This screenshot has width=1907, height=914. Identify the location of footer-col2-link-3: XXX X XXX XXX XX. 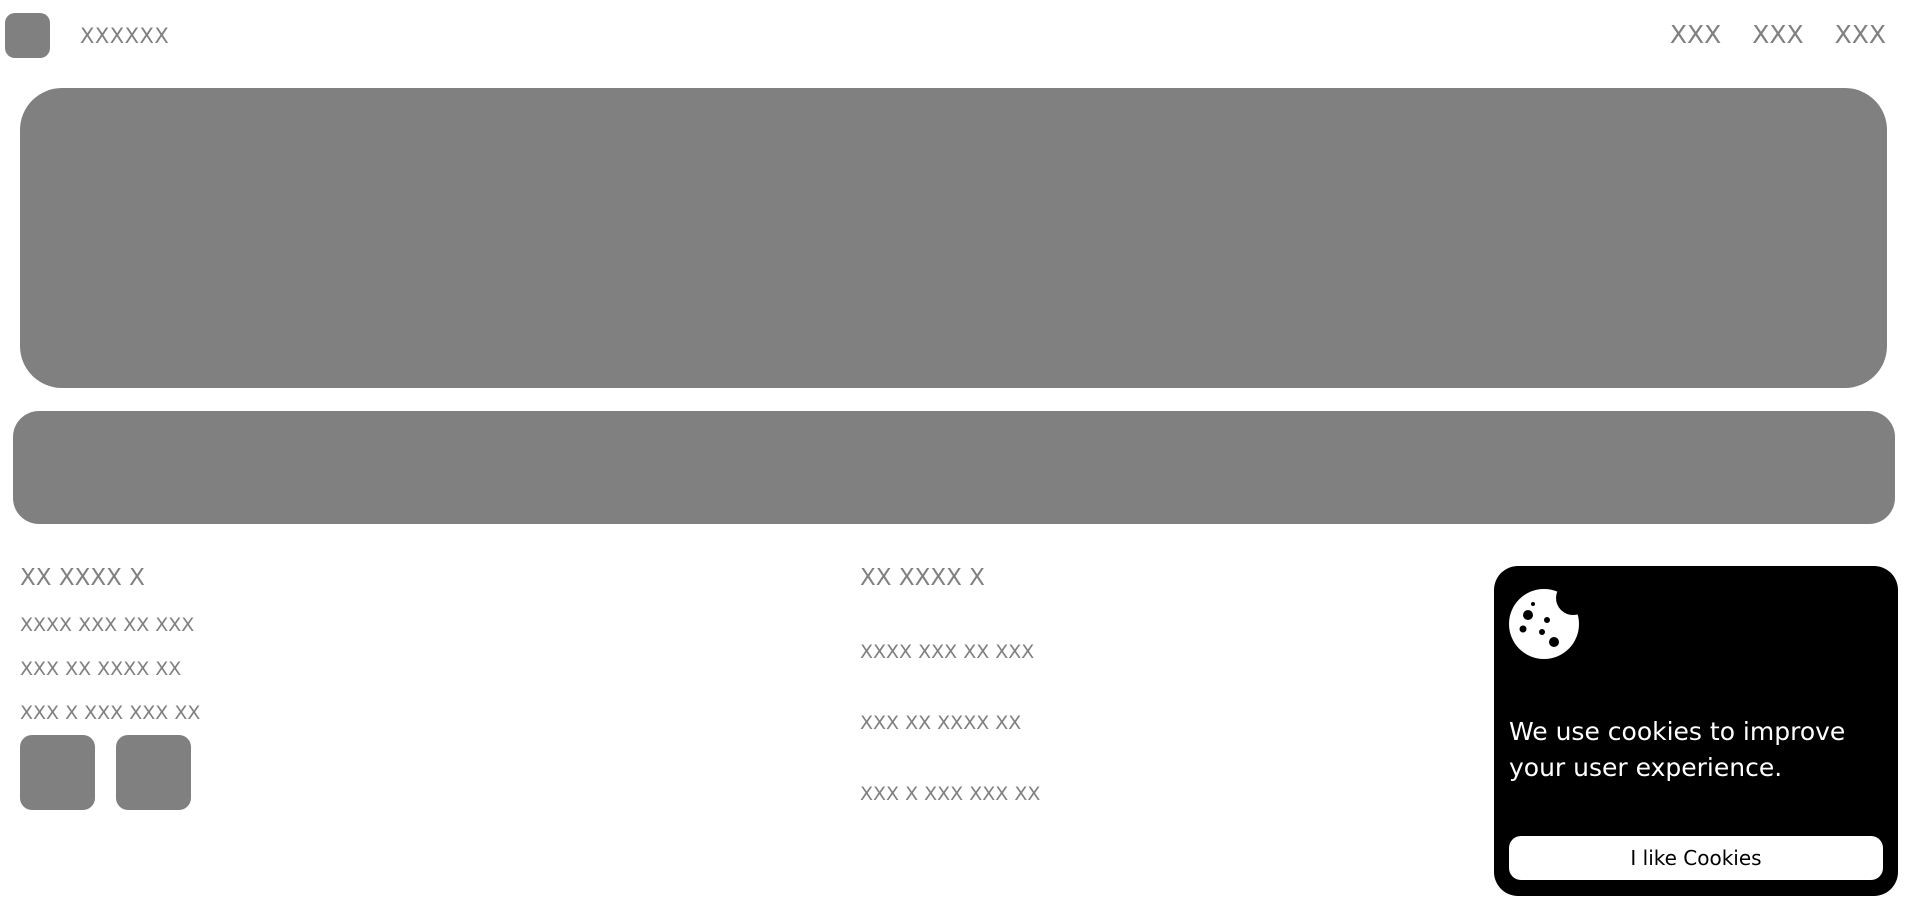
(950, 794).